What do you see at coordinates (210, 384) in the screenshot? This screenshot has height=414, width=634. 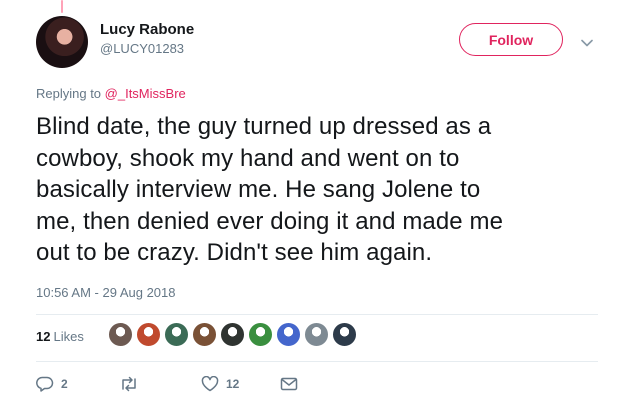 I see `heart-icon` at bounding box center [210, 384].